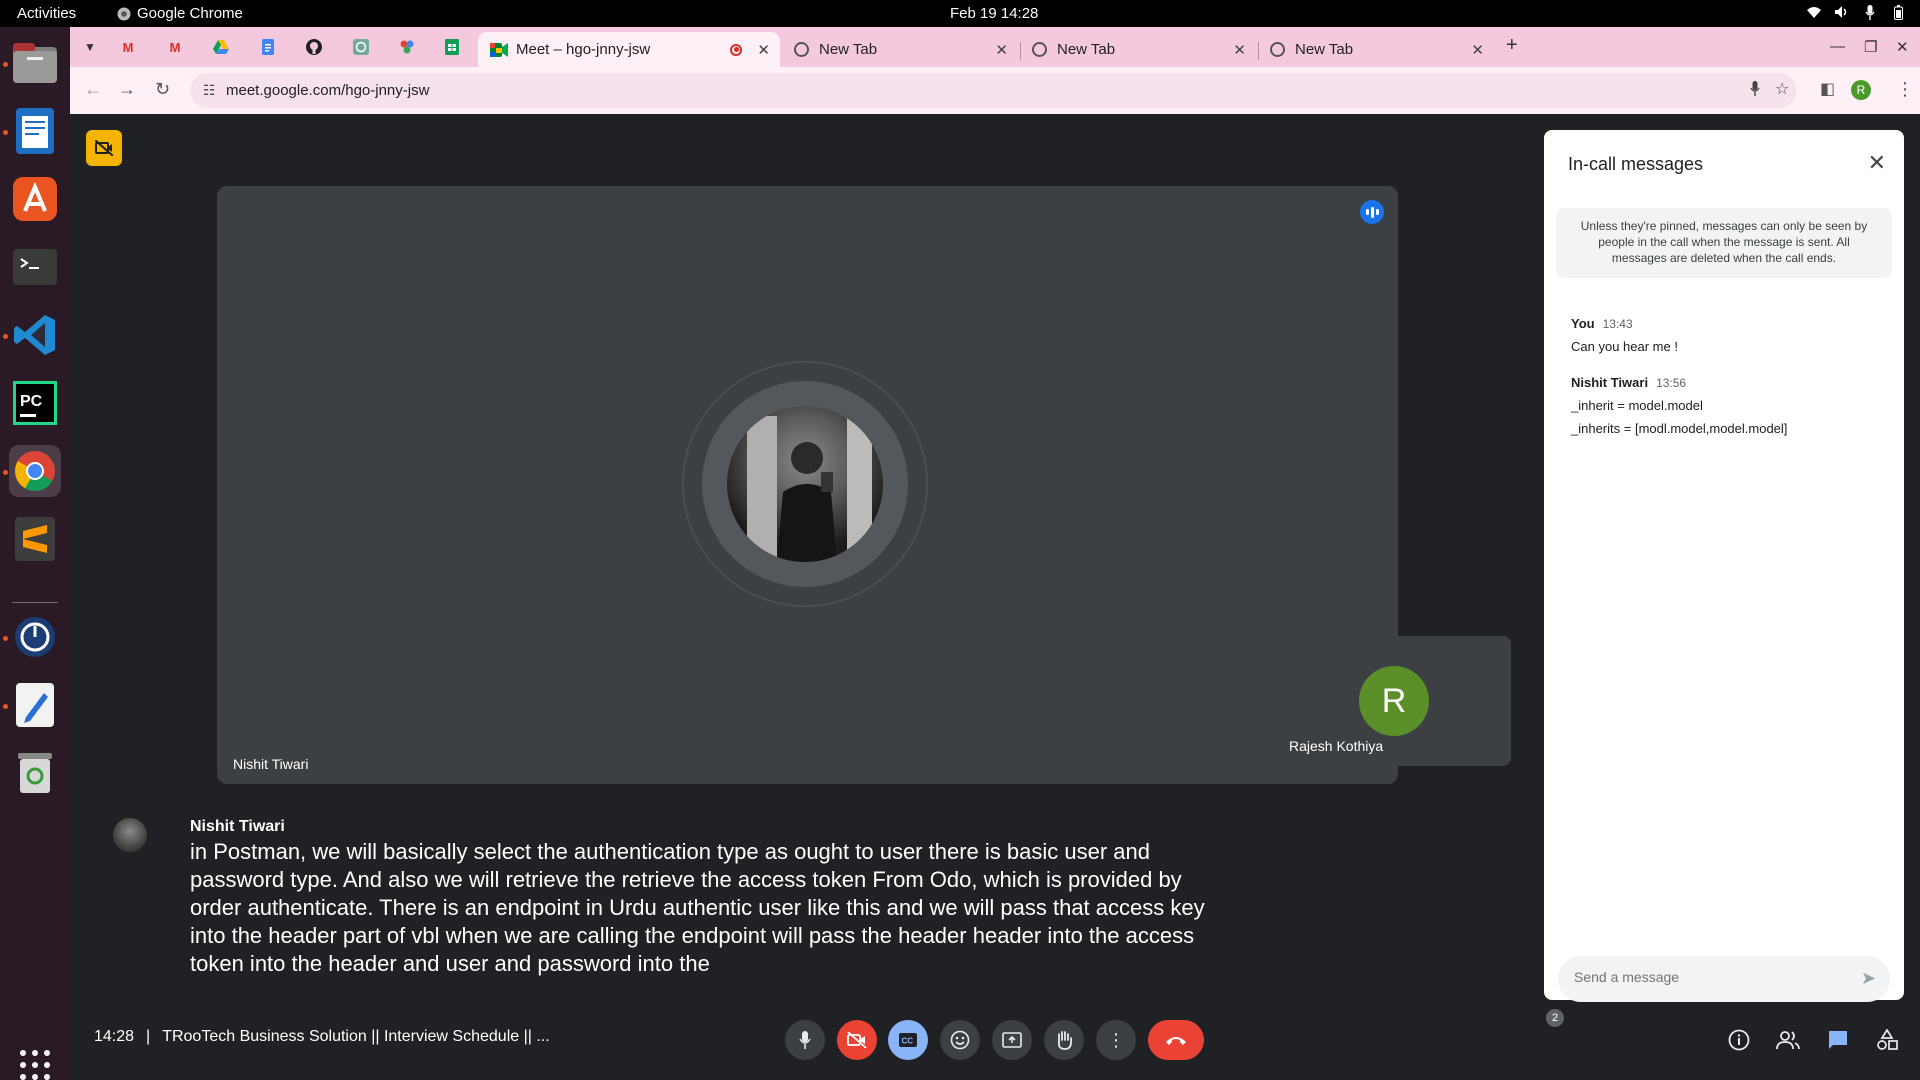 Image resolution: width=1920 pixels, height=1080 pixels. I want to click on show-apps-icon, so click(35, 1065).